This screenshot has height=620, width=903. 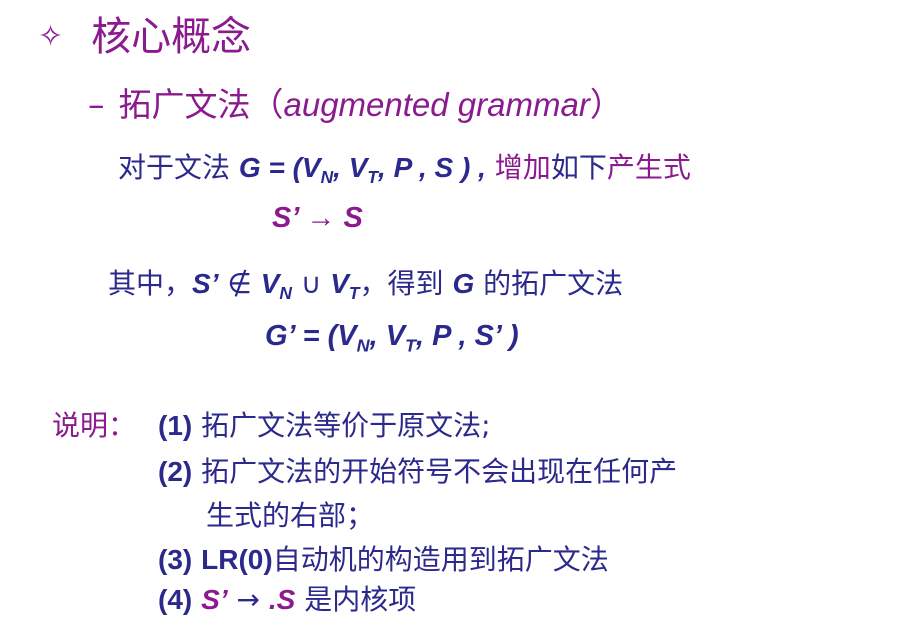 What do you see at coordinates (175, 425) in the screenshot?
I see `note-number: (1)` at bounding box center [175, 425].